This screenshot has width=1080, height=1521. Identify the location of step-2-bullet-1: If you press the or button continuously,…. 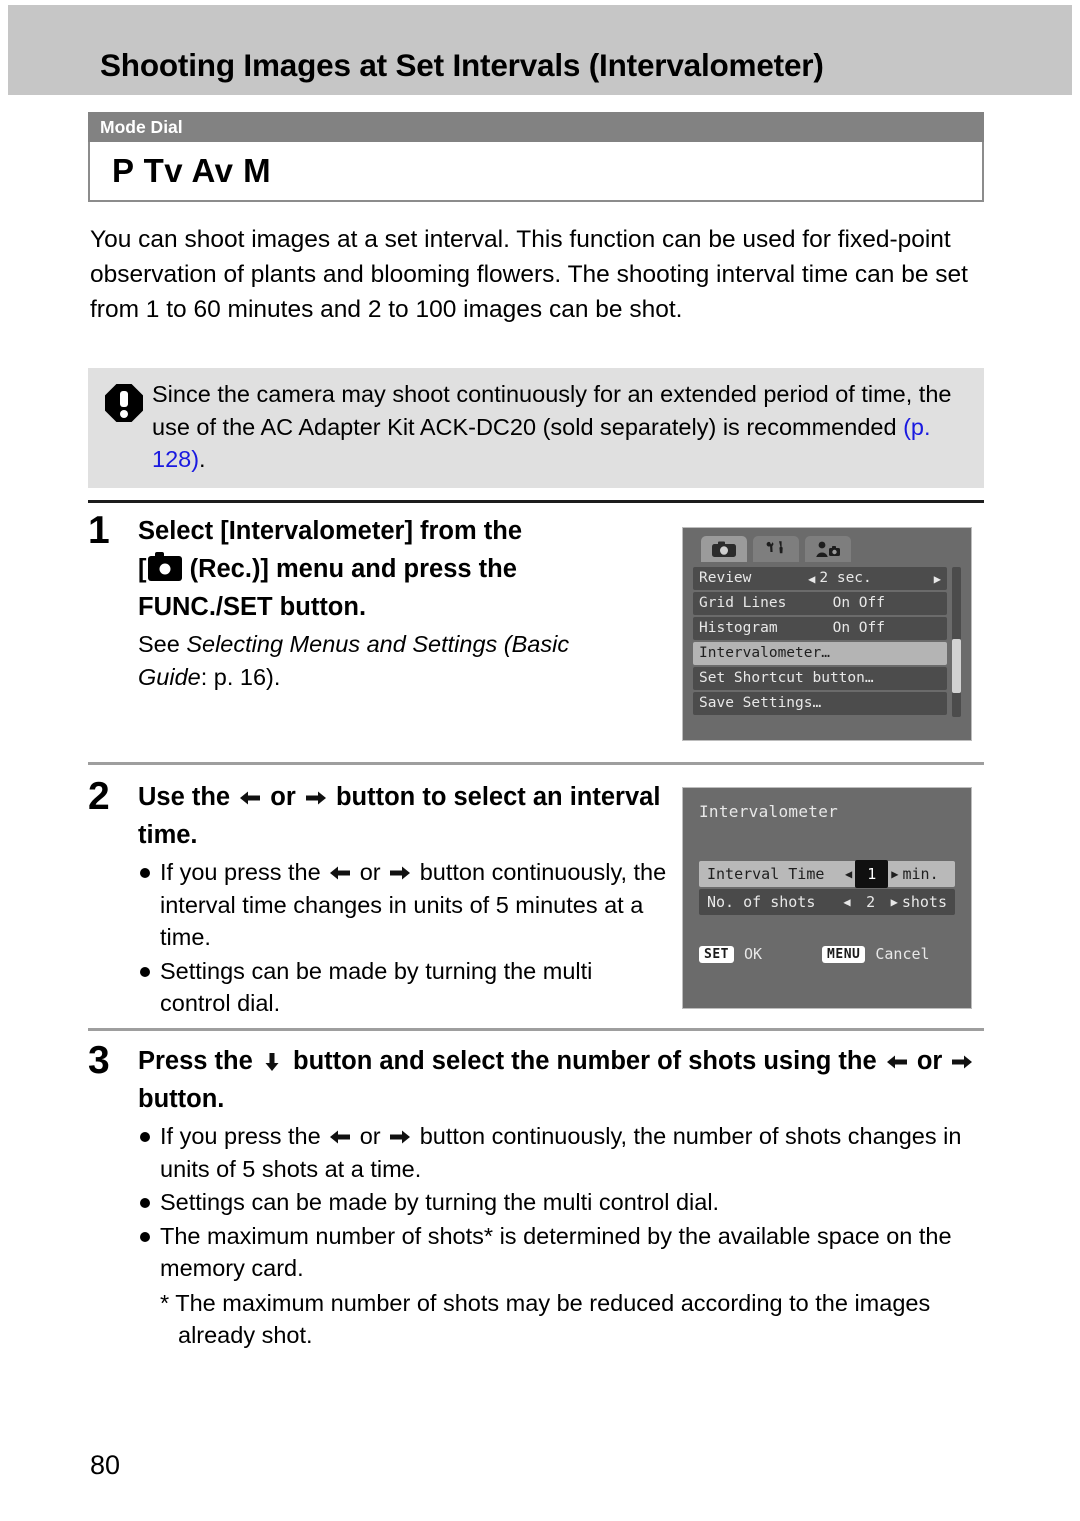
(403, 905).